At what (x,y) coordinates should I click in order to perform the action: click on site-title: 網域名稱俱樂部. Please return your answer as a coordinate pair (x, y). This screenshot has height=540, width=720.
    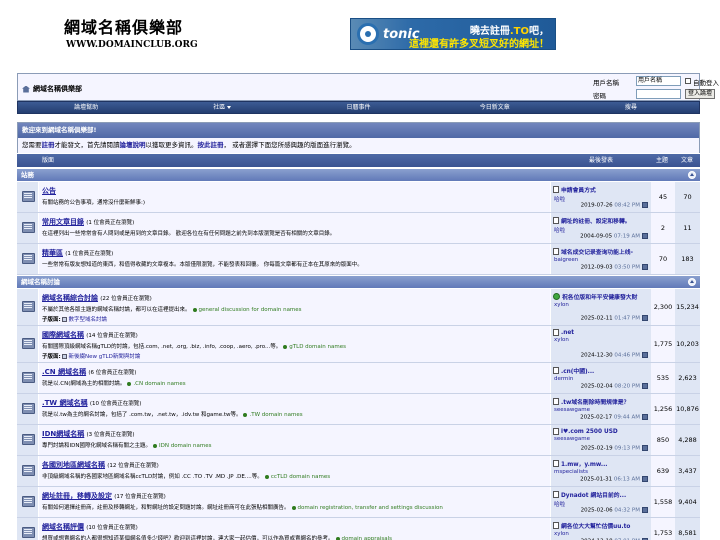
    Looking at the image, I should click on (124, 27).